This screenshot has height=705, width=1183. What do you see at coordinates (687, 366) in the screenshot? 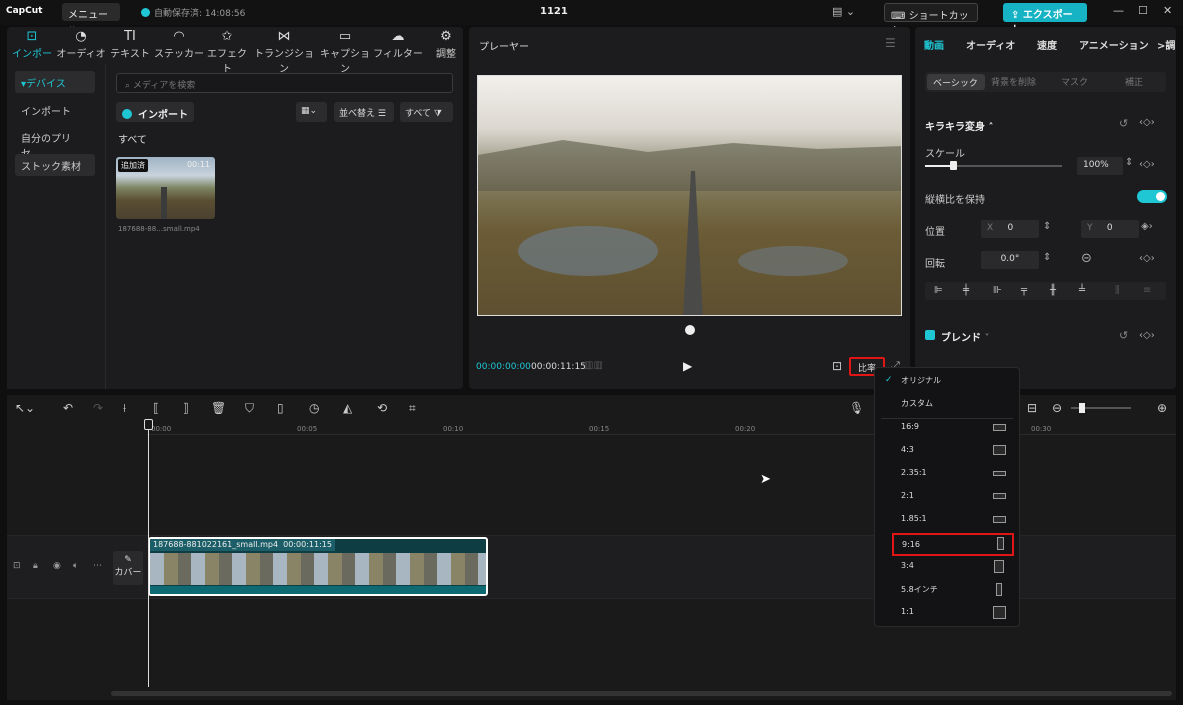
I see `play-icon: ▶` at bounding box center [687, 366].